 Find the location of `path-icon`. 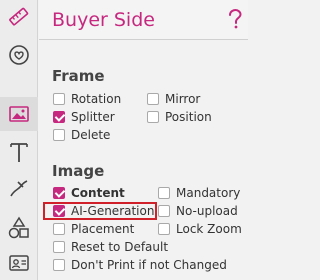

path-icon is located at coordinates (19, 188).